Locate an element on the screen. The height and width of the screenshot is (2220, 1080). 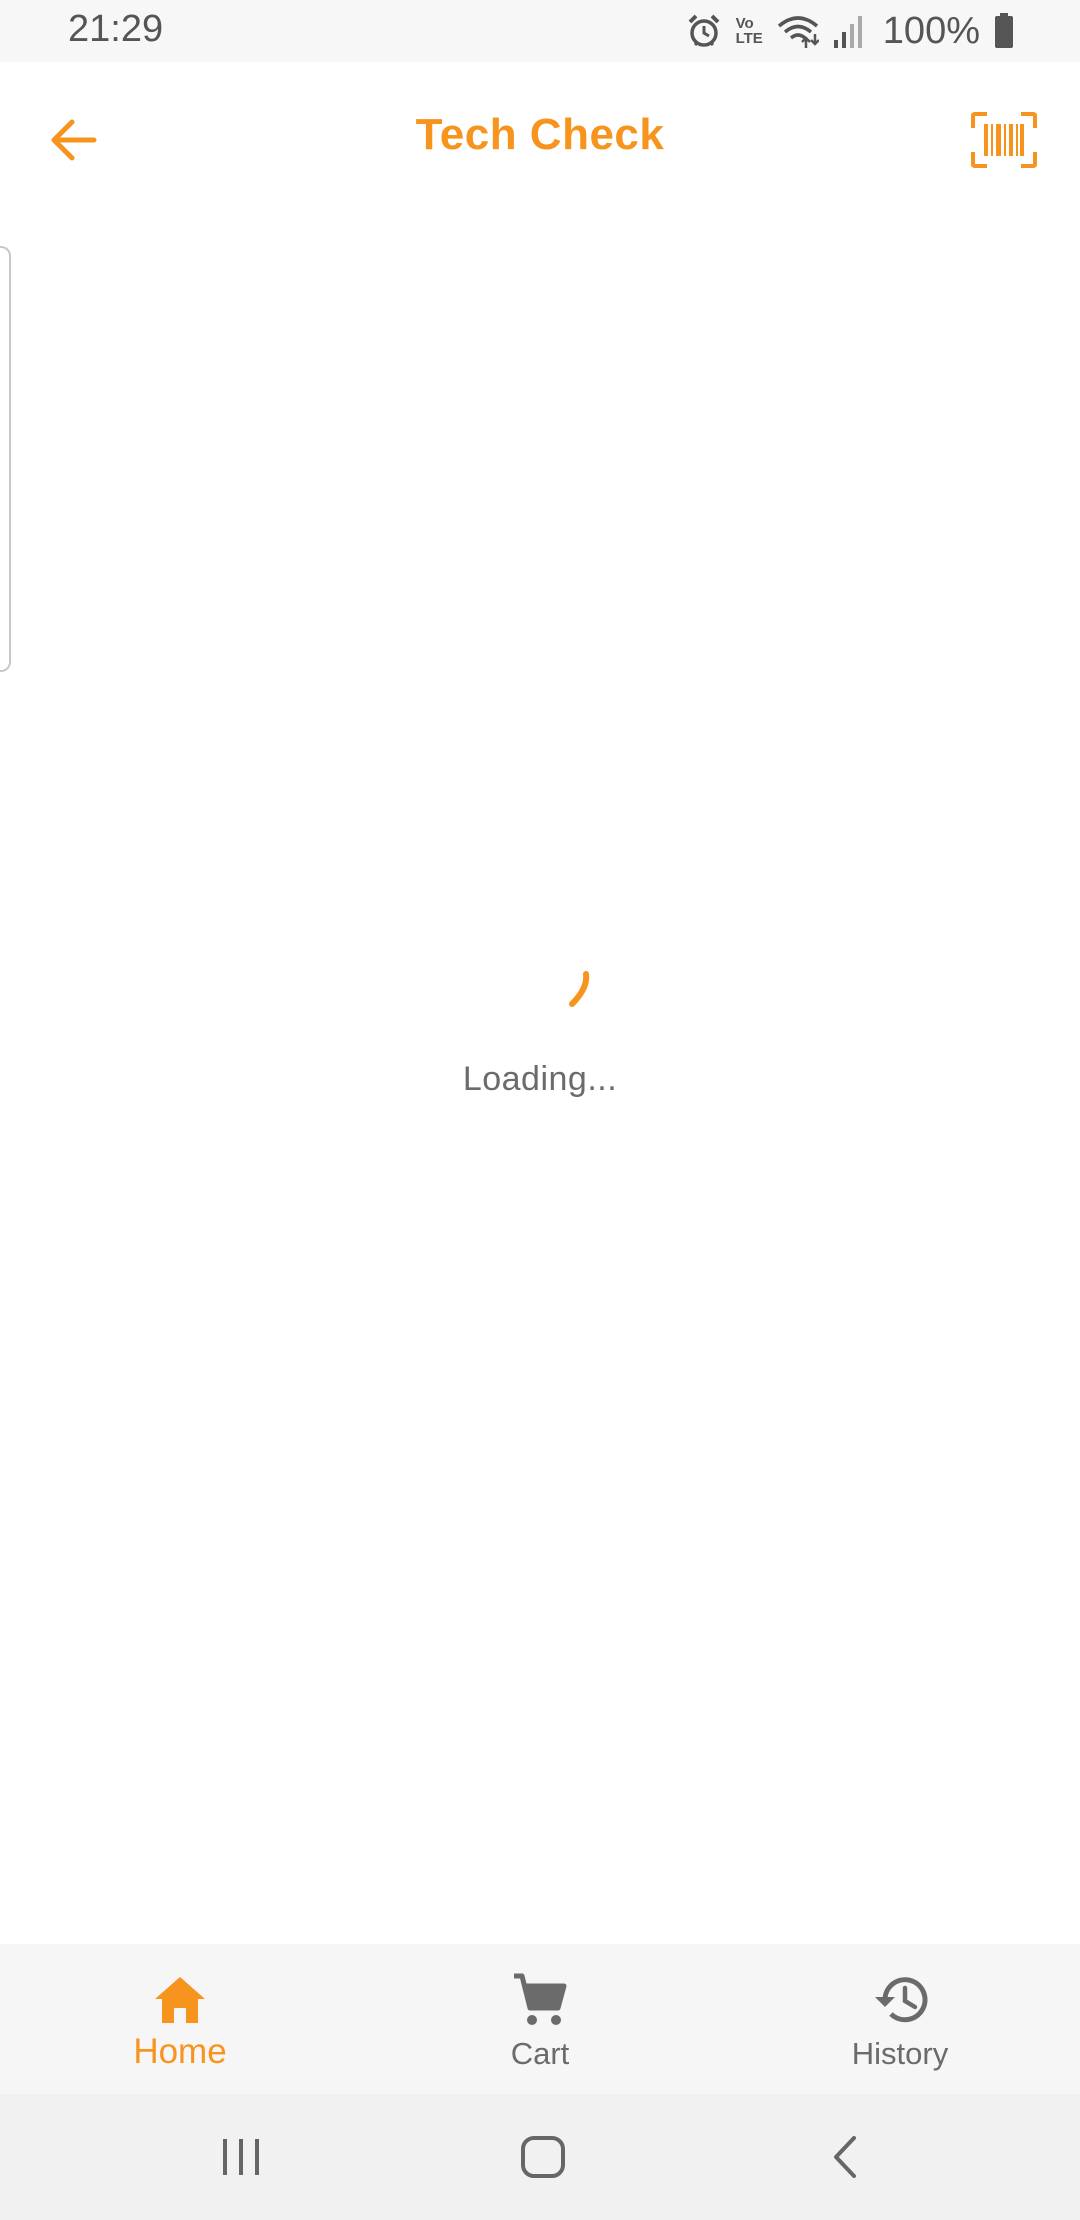
nav-item-history: History is located at coordinates (900, 2019).